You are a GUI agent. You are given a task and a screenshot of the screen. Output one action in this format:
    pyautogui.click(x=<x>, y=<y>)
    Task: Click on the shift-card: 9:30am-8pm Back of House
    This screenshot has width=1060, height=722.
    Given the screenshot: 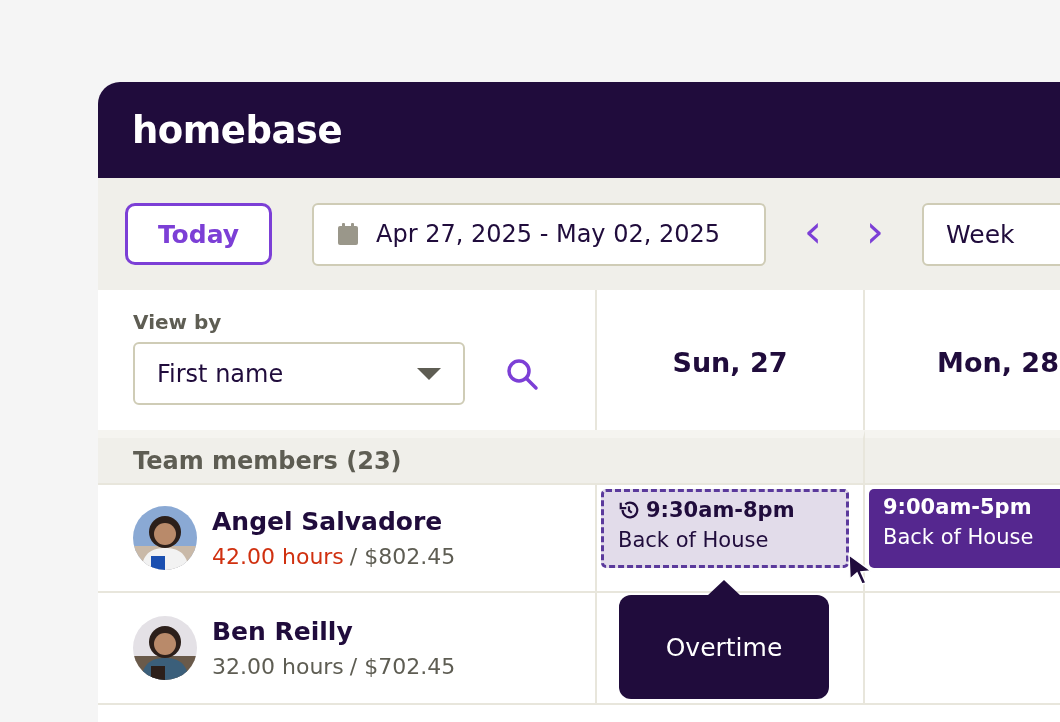 What is the action you would take?
    pyautogui.click(x=725, y=528)
    